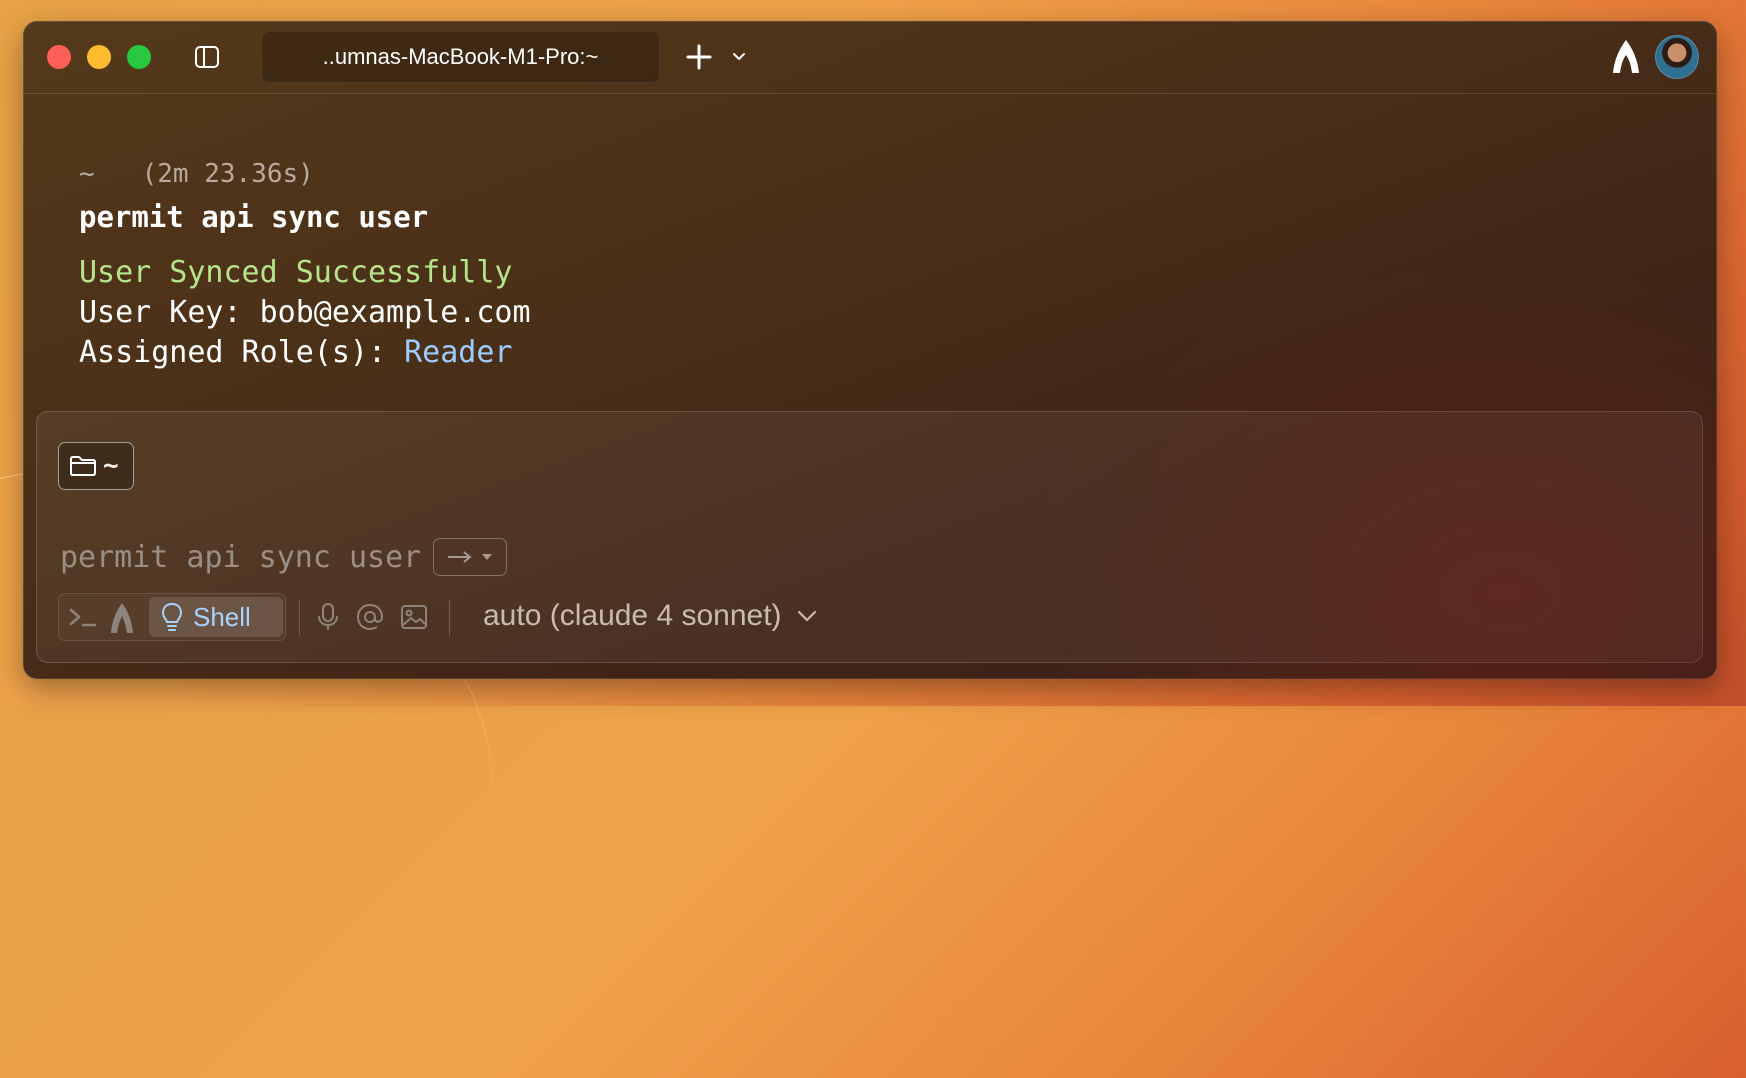 Image resolution: width=1746 pixels, height=1078 pixels. I want to click on warp-logo-icon, so click(1626, 57).